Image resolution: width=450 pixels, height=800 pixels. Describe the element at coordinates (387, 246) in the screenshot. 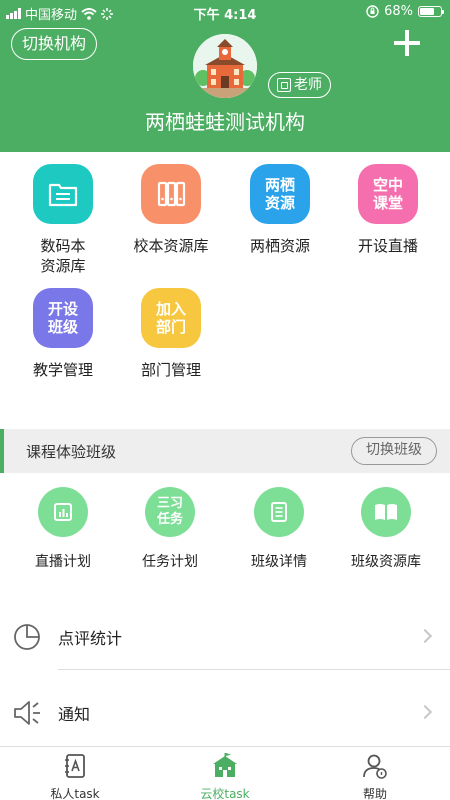

I see `app-label: 开设直播` at that location.